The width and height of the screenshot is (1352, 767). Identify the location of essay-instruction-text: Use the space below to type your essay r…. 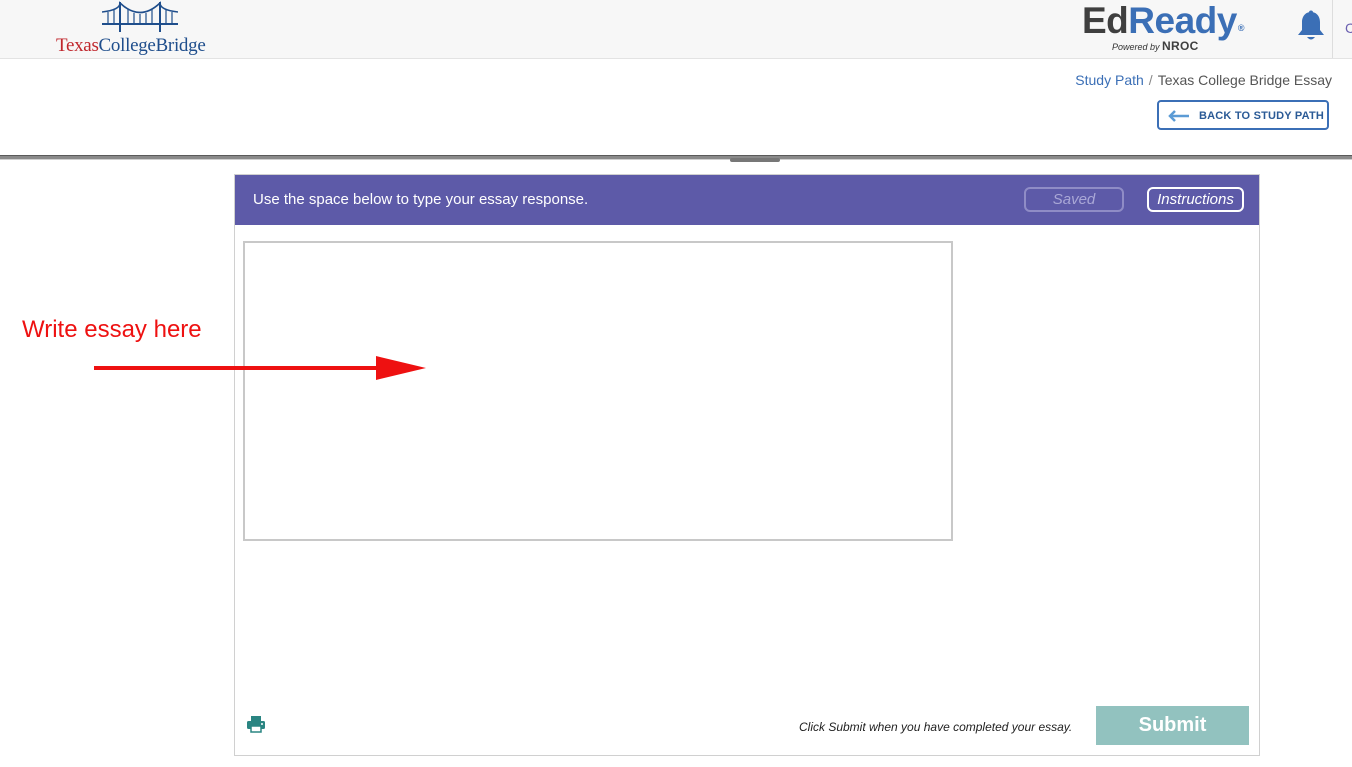
(421, 199).